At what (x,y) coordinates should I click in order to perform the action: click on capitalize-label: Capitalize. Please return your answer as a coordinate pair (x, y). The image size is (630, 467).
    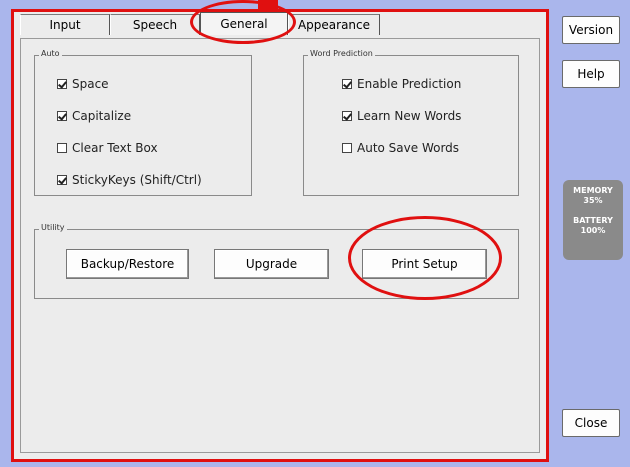
    Looking at the image, I should click on (102, 116).